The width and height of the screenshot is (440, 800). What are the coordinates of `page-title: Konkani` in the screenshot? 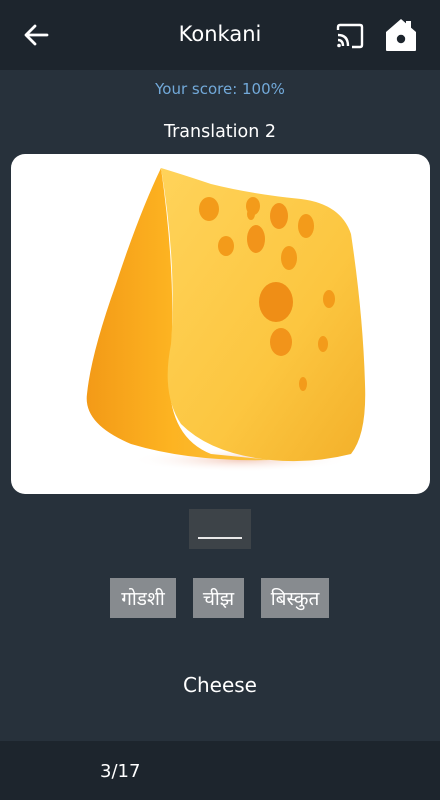 It's located at (220, 34).